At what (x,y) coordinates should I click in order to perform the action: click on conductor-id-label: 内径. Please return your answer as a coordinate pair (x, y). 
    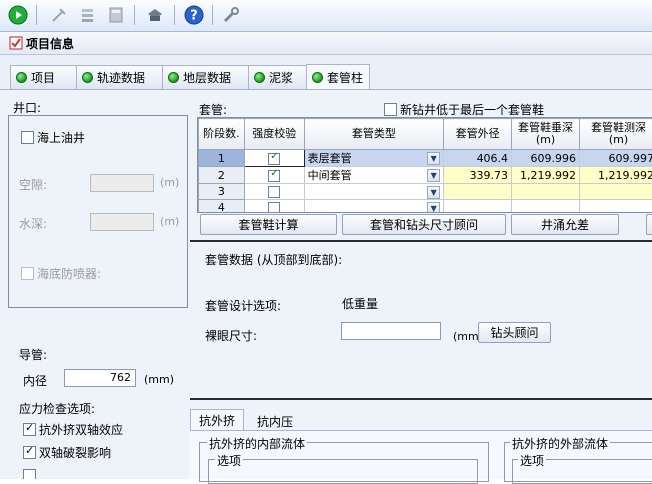
    Looking at the image, I should click on (35, 380).